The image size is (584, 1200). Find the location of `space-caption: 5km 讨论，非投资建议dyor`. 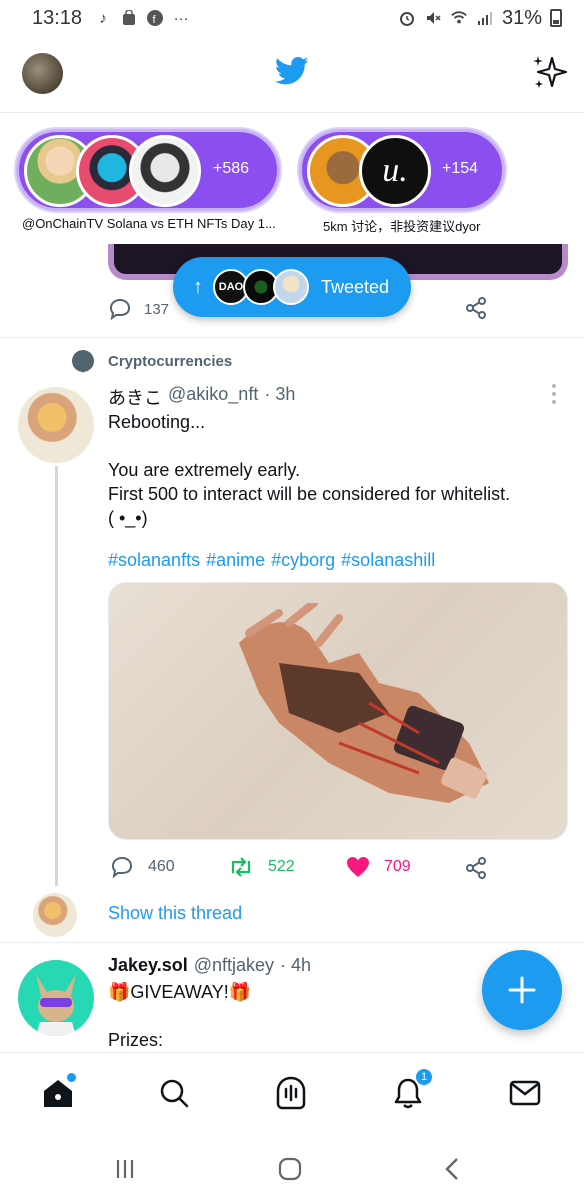

space-caption: 5km 讨论，非投资建议dyor is located at coordinates (402, 226).